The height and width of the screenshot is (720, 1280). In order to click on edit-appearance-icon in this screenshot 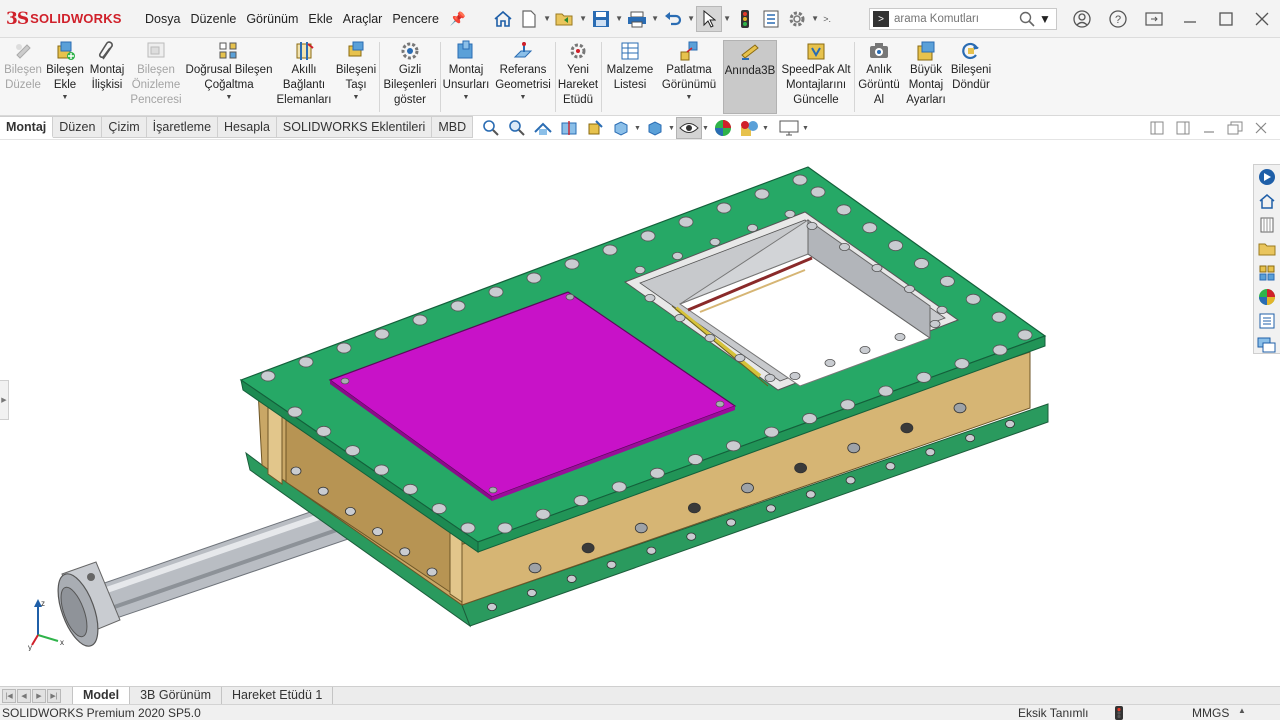, I will do `click(723, 128)`.